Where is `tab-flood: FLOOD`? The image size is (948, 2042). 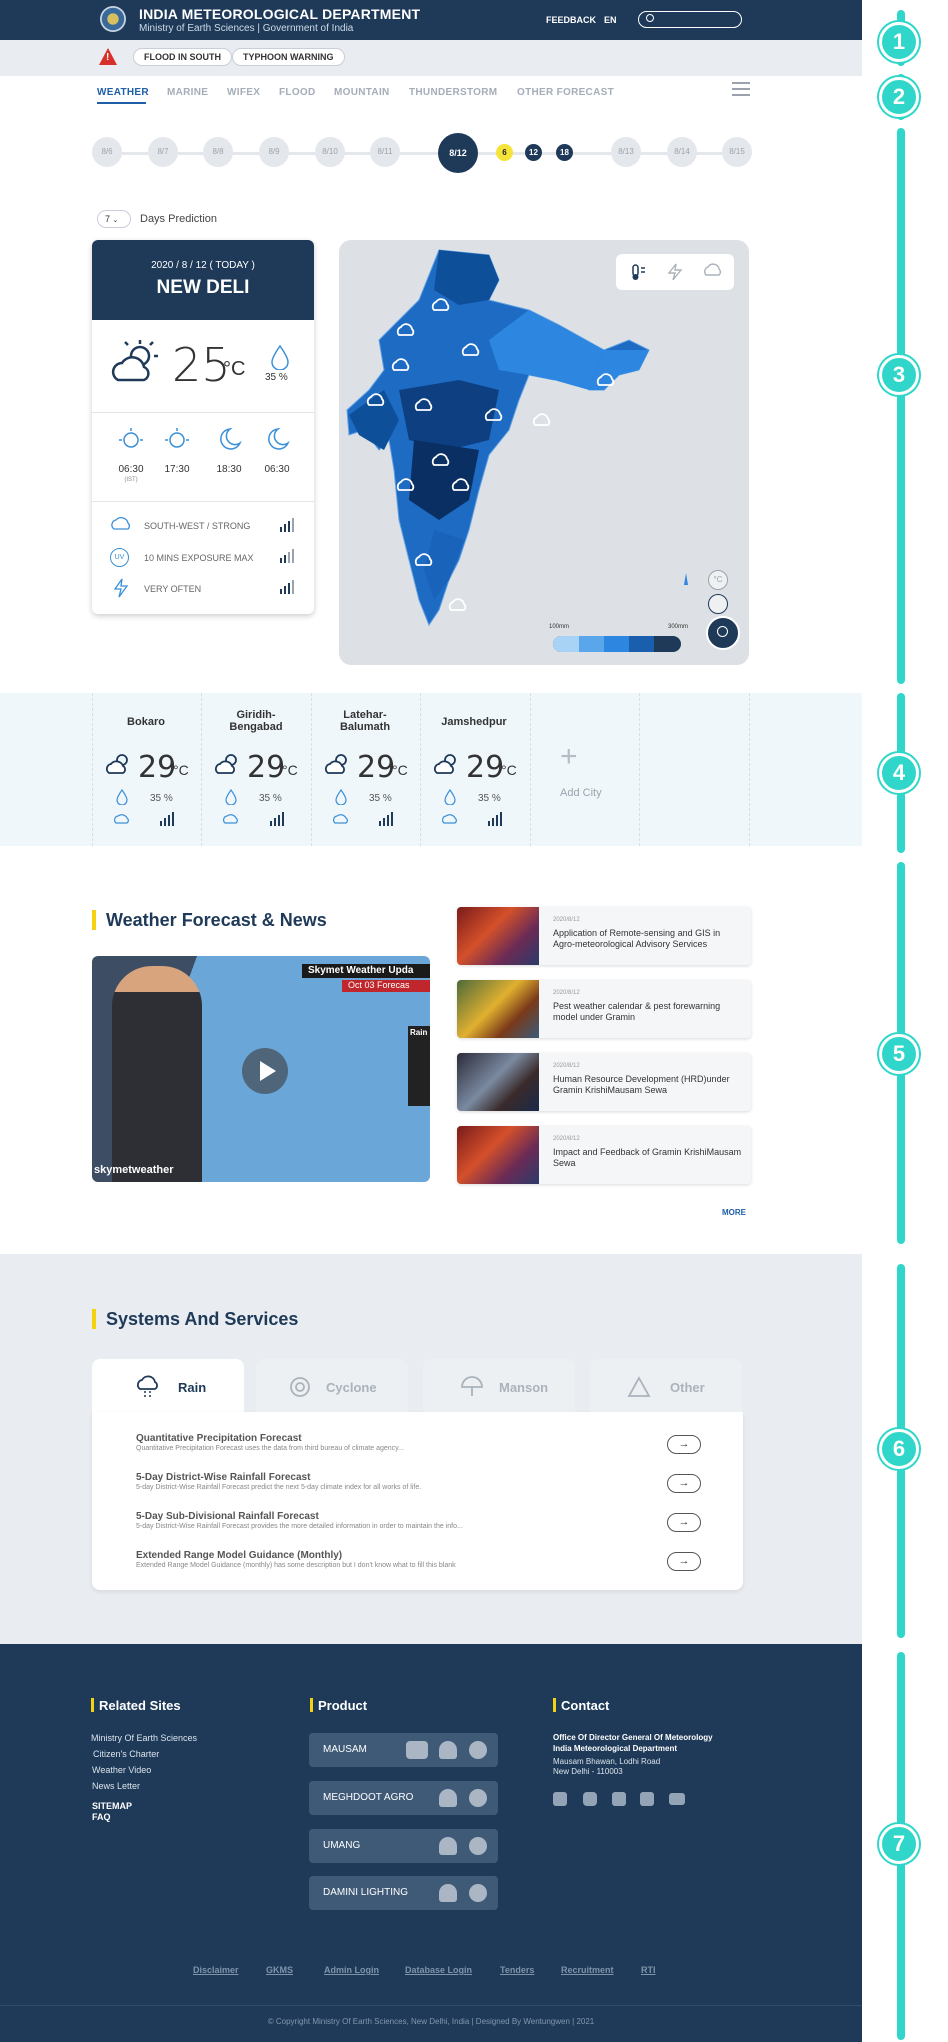
tab-flood: FLOOD is located at coordinates (297, 92).